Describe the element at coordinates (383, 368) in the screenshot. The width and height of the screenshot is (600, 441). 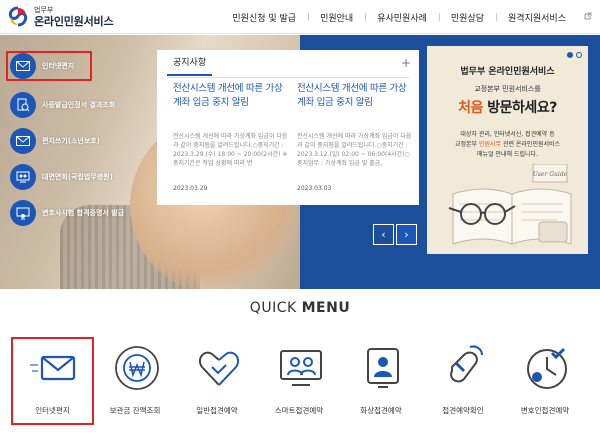
I see `monitor-person-icon` at that location.